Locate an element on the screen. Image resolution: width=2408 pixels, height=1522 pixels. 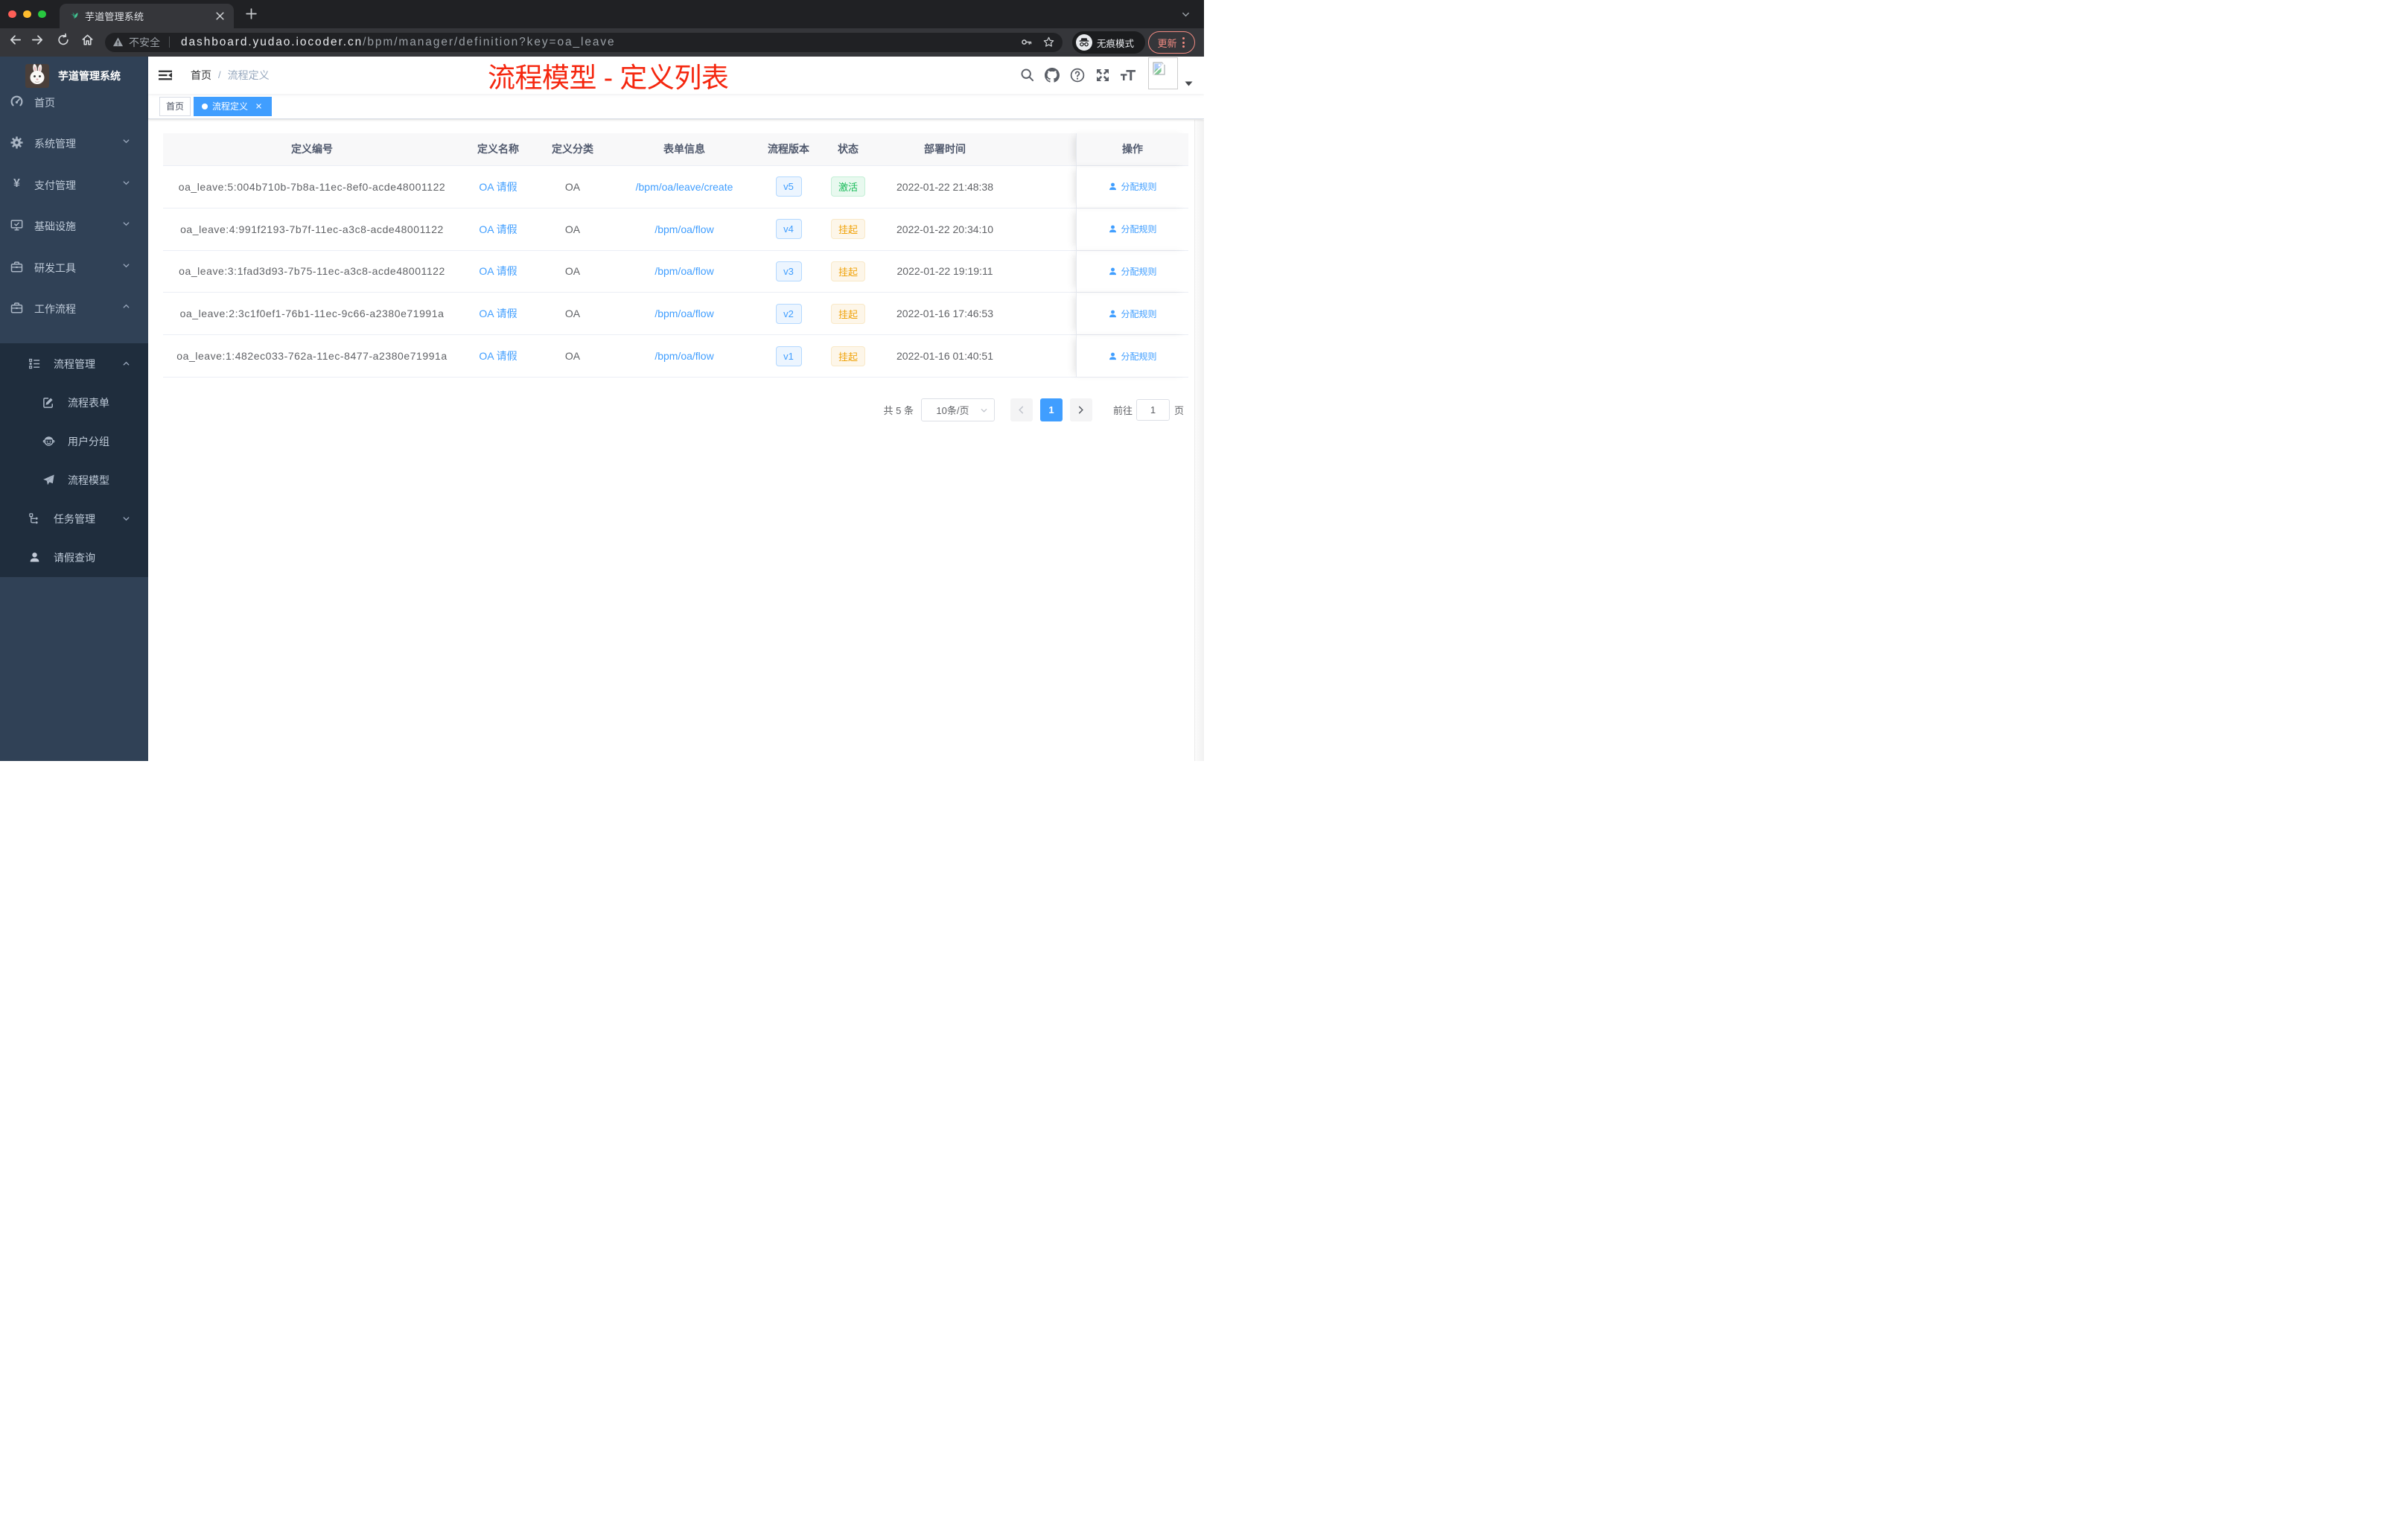
version-cell: v5 is located at coordinates (788, 187).